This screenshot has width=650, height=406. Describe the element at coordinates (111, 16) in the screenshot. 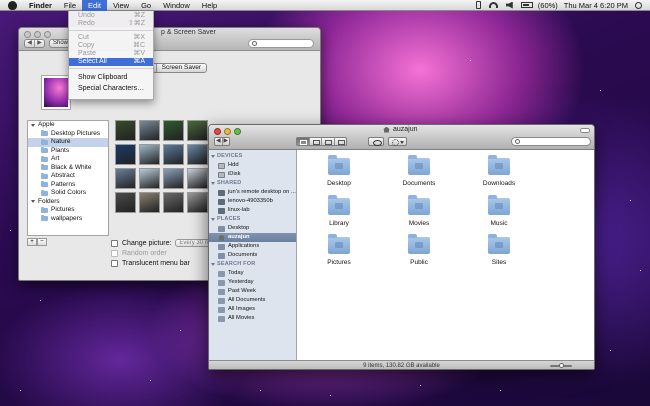

I see `menu-item-undo: Undo ⌘Z` at that location.